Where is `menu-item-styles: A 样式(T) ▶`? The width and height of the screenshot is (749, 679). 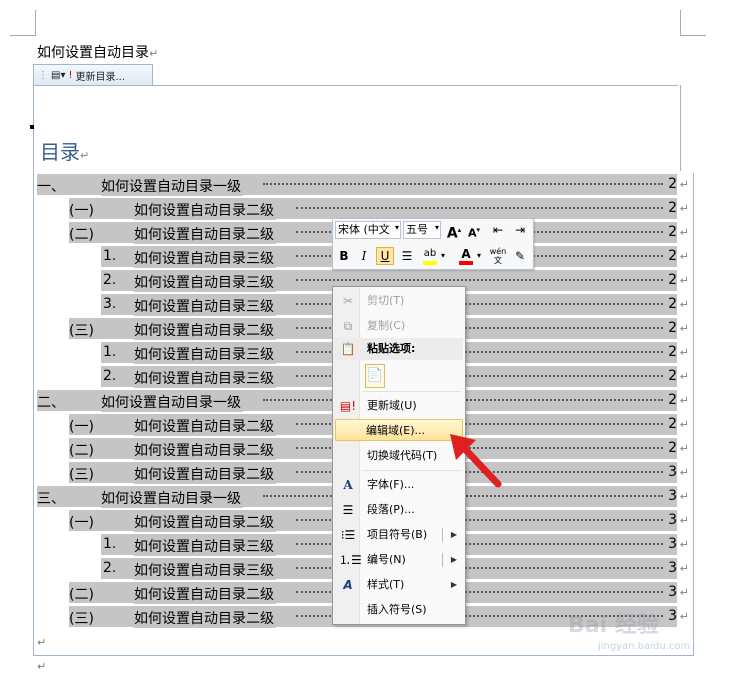
menu-item-styles: A 样式(T) ▶ is located at coordinates (399, 585).